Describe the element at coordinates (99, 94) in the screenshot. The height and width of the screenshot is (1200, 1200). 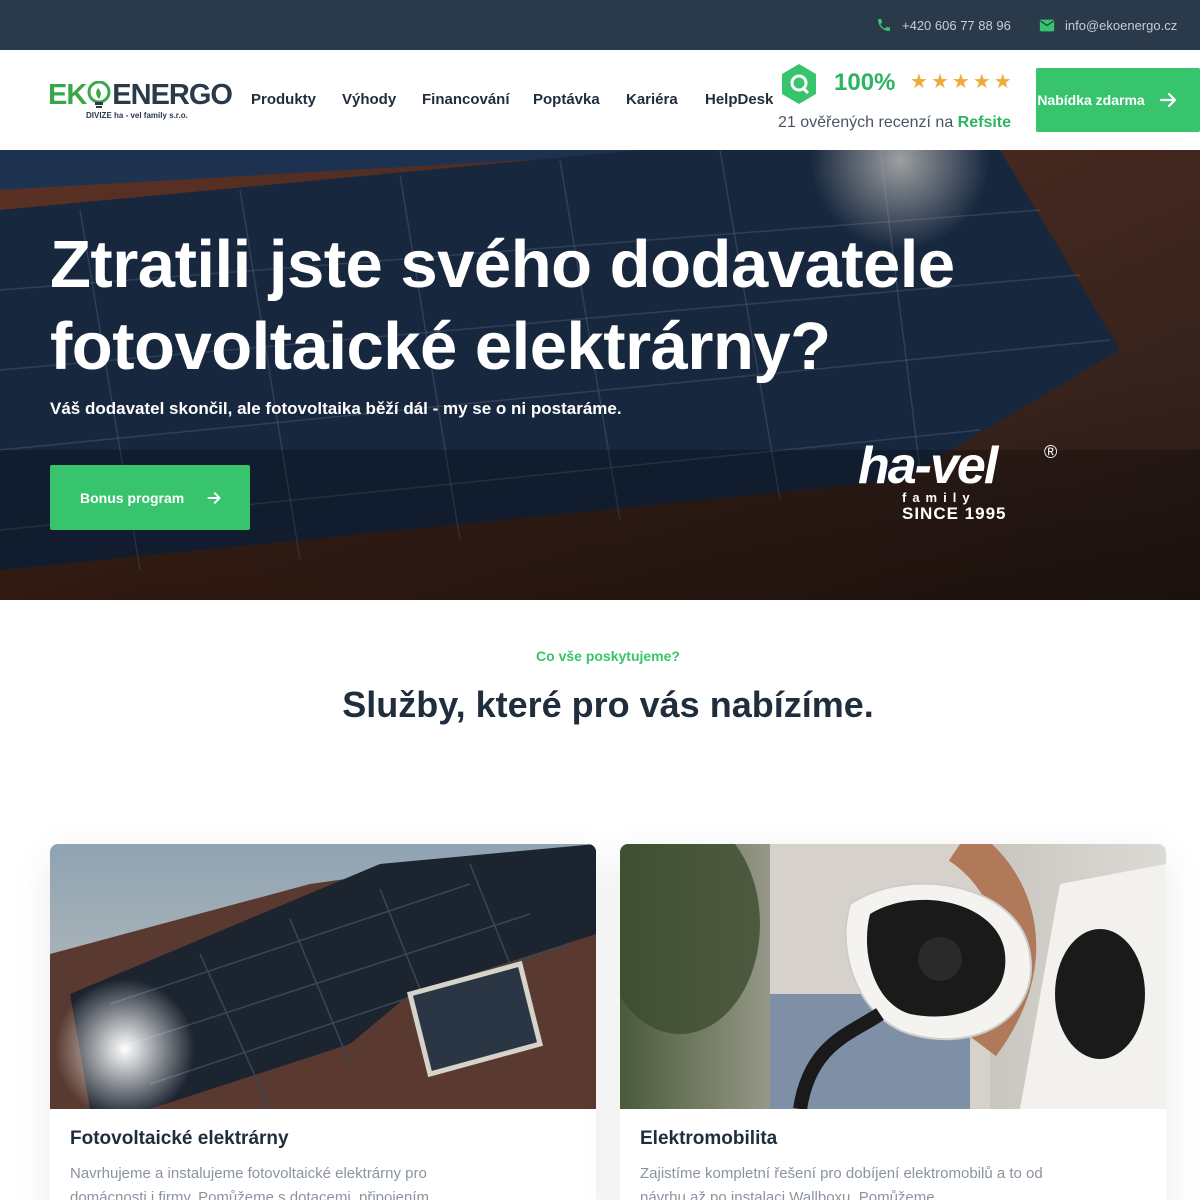
I see `bulb-icon` at that location.